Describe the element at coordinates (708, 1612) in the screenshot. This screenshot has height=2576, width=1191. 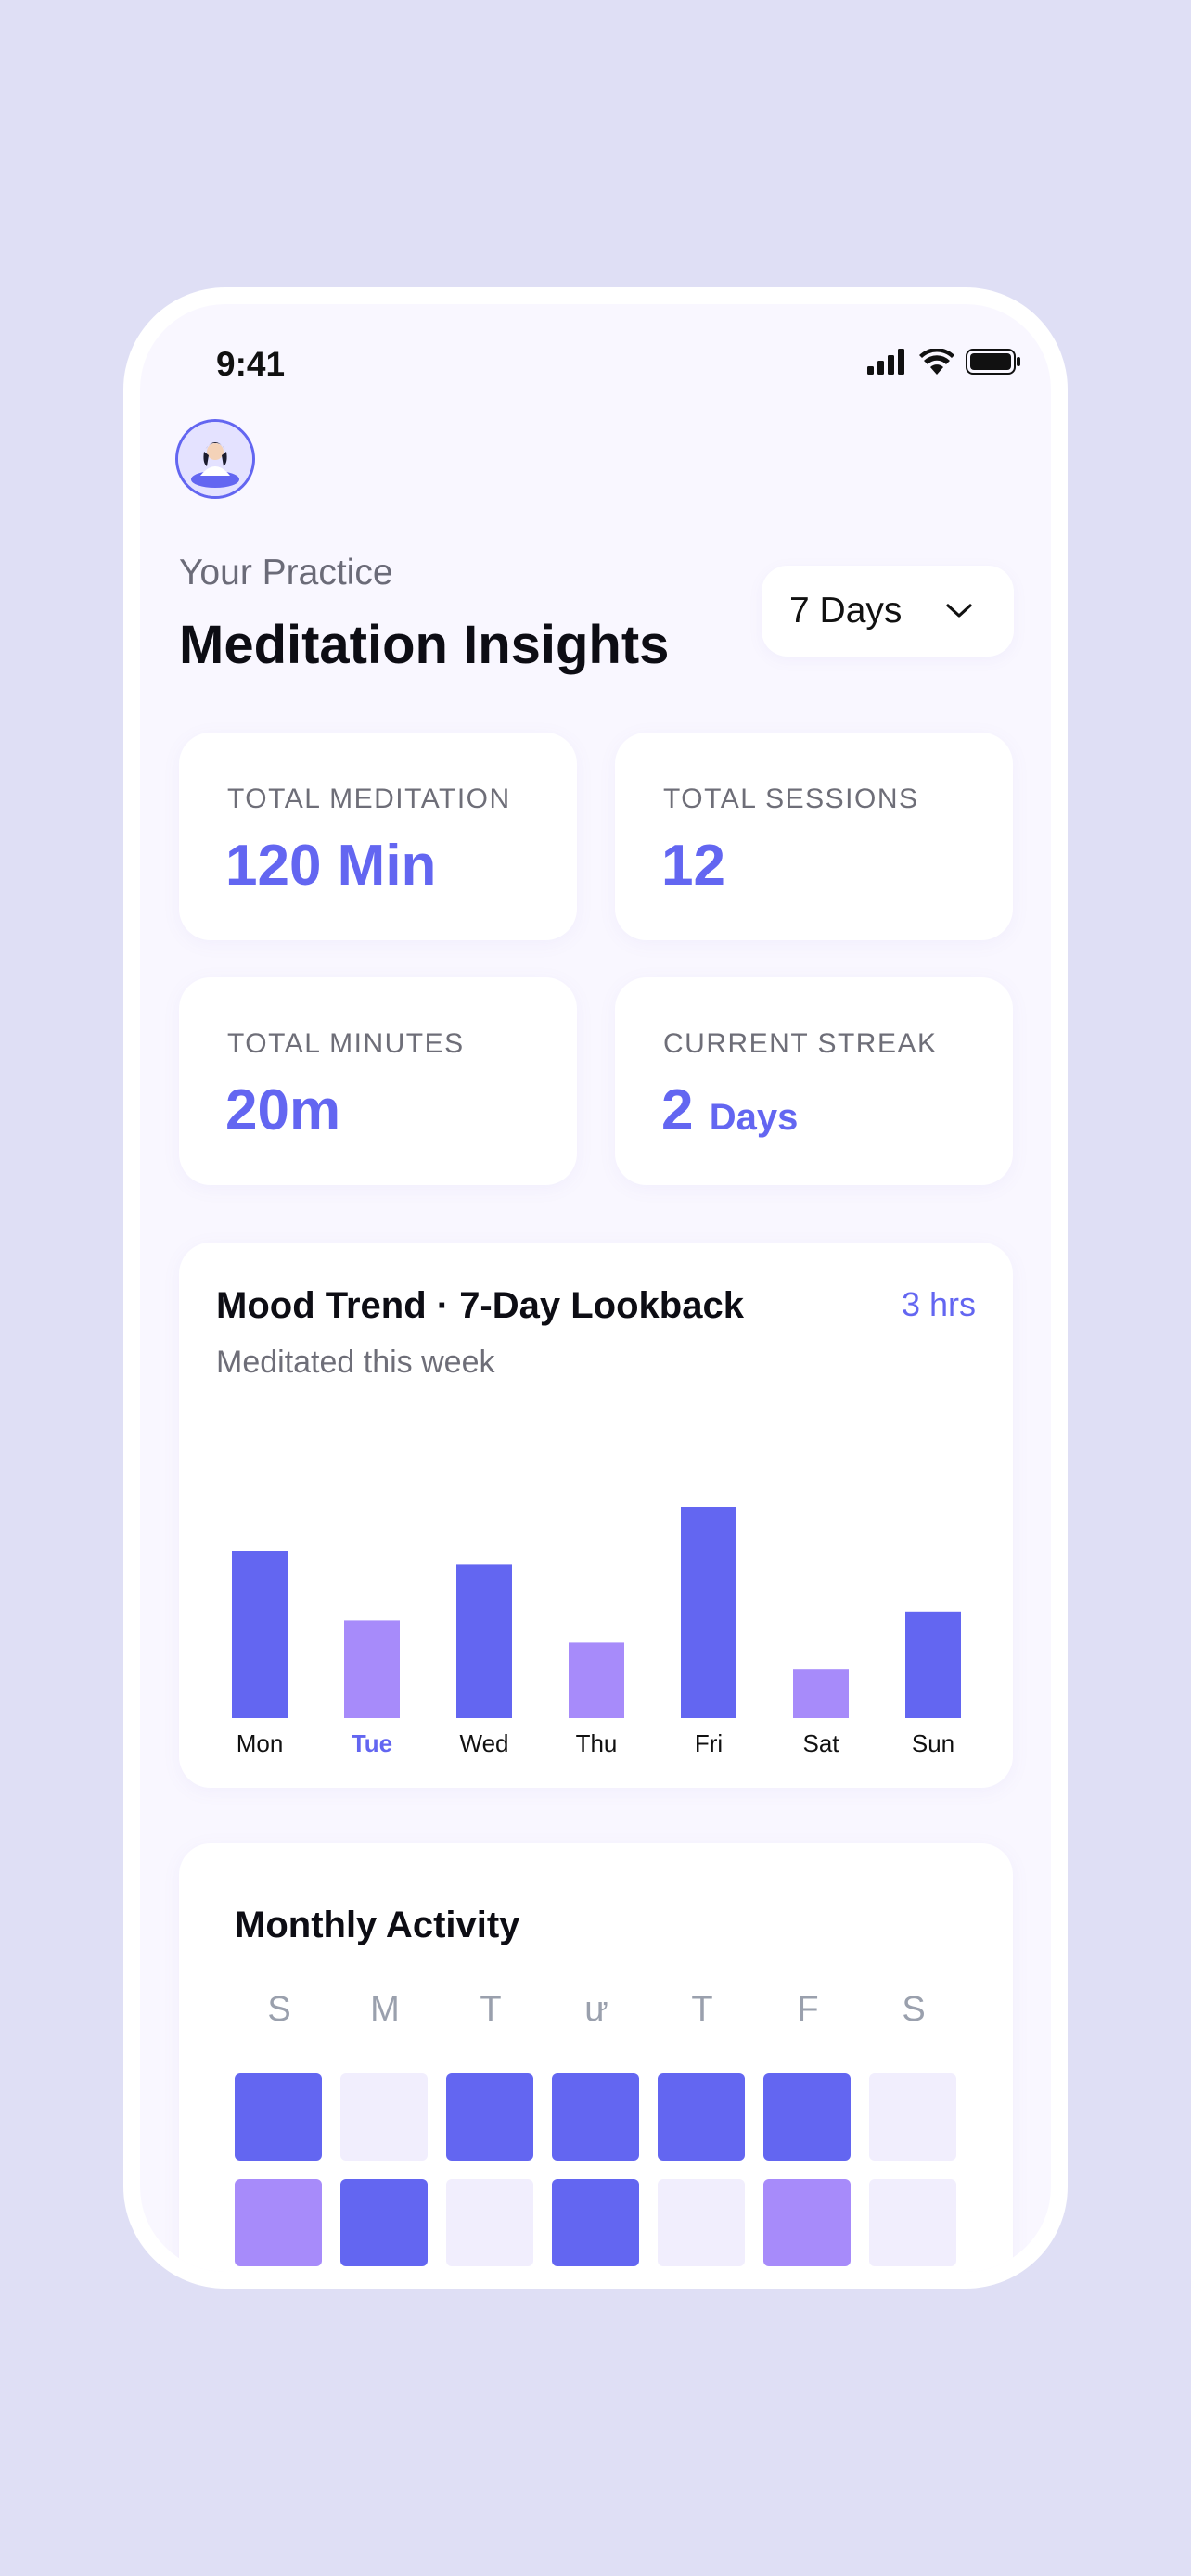
I see `bar-fri` at that location.